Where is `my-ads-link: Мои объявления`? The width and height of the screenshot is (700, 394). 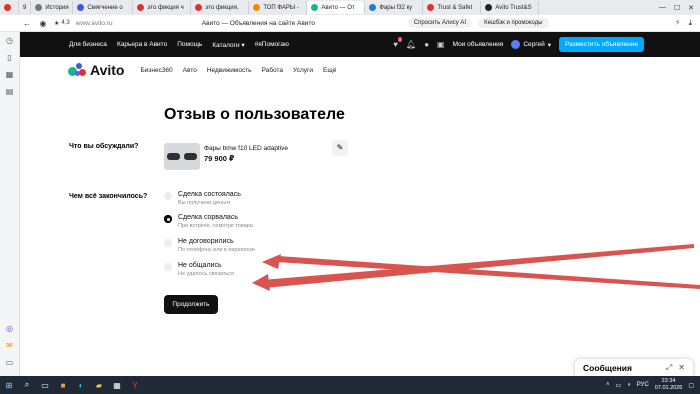
my-ads-link: Мои объявления is located at coordinates (478, 44).